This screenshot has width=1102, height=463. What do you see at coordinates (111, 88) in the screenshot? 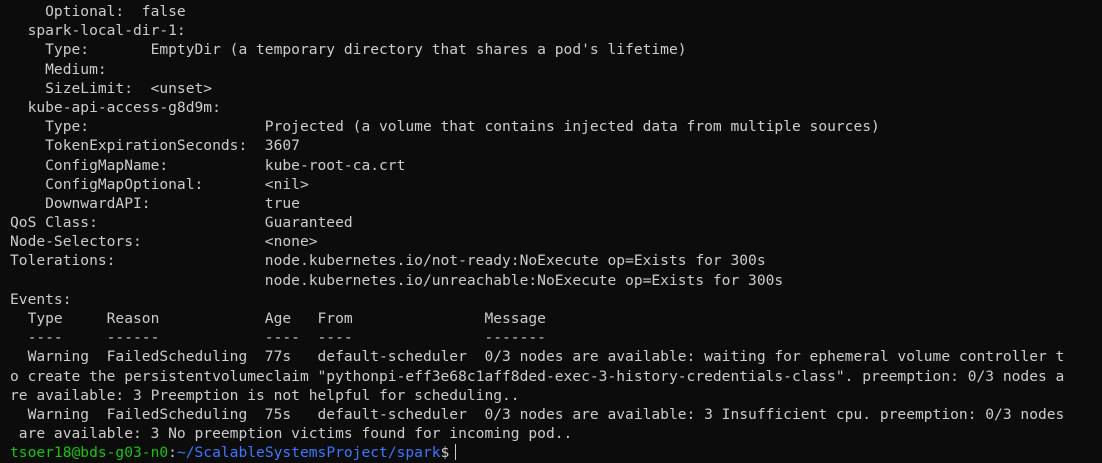
I see `output-line: SizeLimit: <unset>` at bounding box center [111, 88].